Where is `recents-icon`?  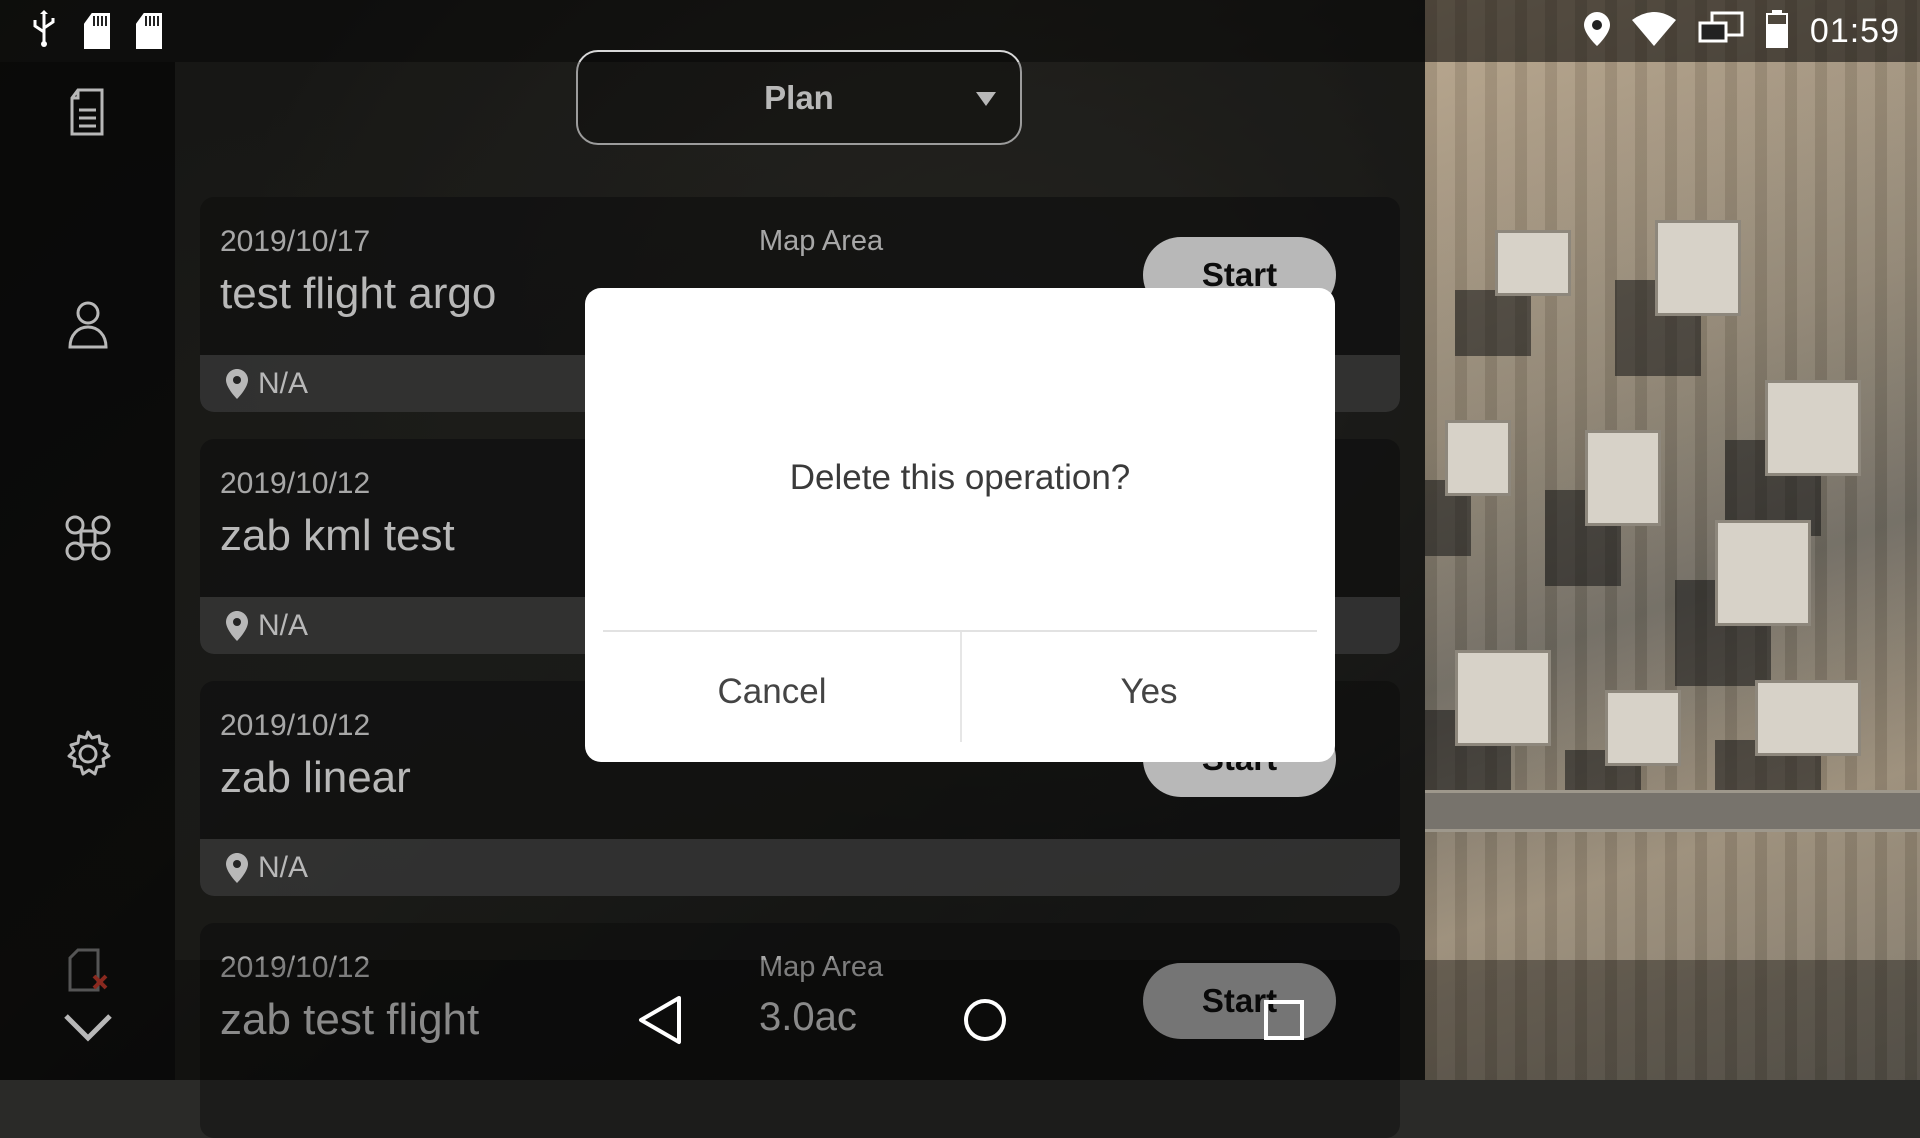 recents-icon is located at coordinates (1284, 1020).